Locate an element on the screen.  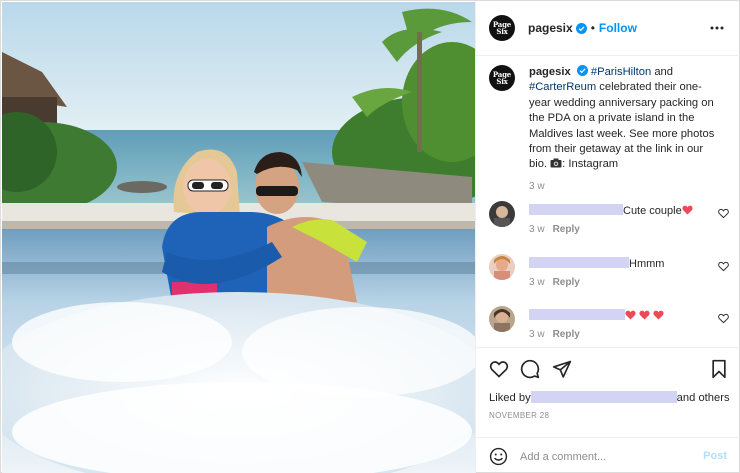
more-options-icon is located at coordinates (717, 28).